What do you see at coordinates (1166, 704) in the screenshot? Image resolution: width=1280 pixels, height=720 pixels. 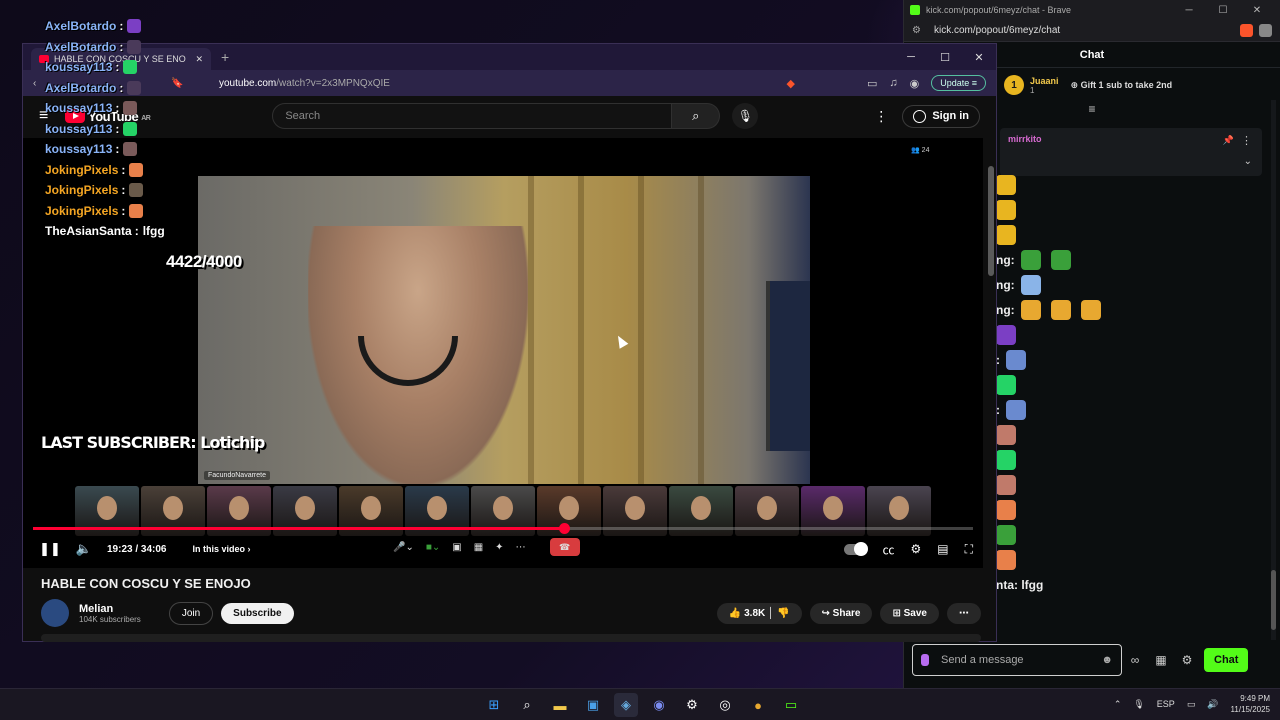 I see `language-indicator: ESP` at bounding box center [1166, 704].